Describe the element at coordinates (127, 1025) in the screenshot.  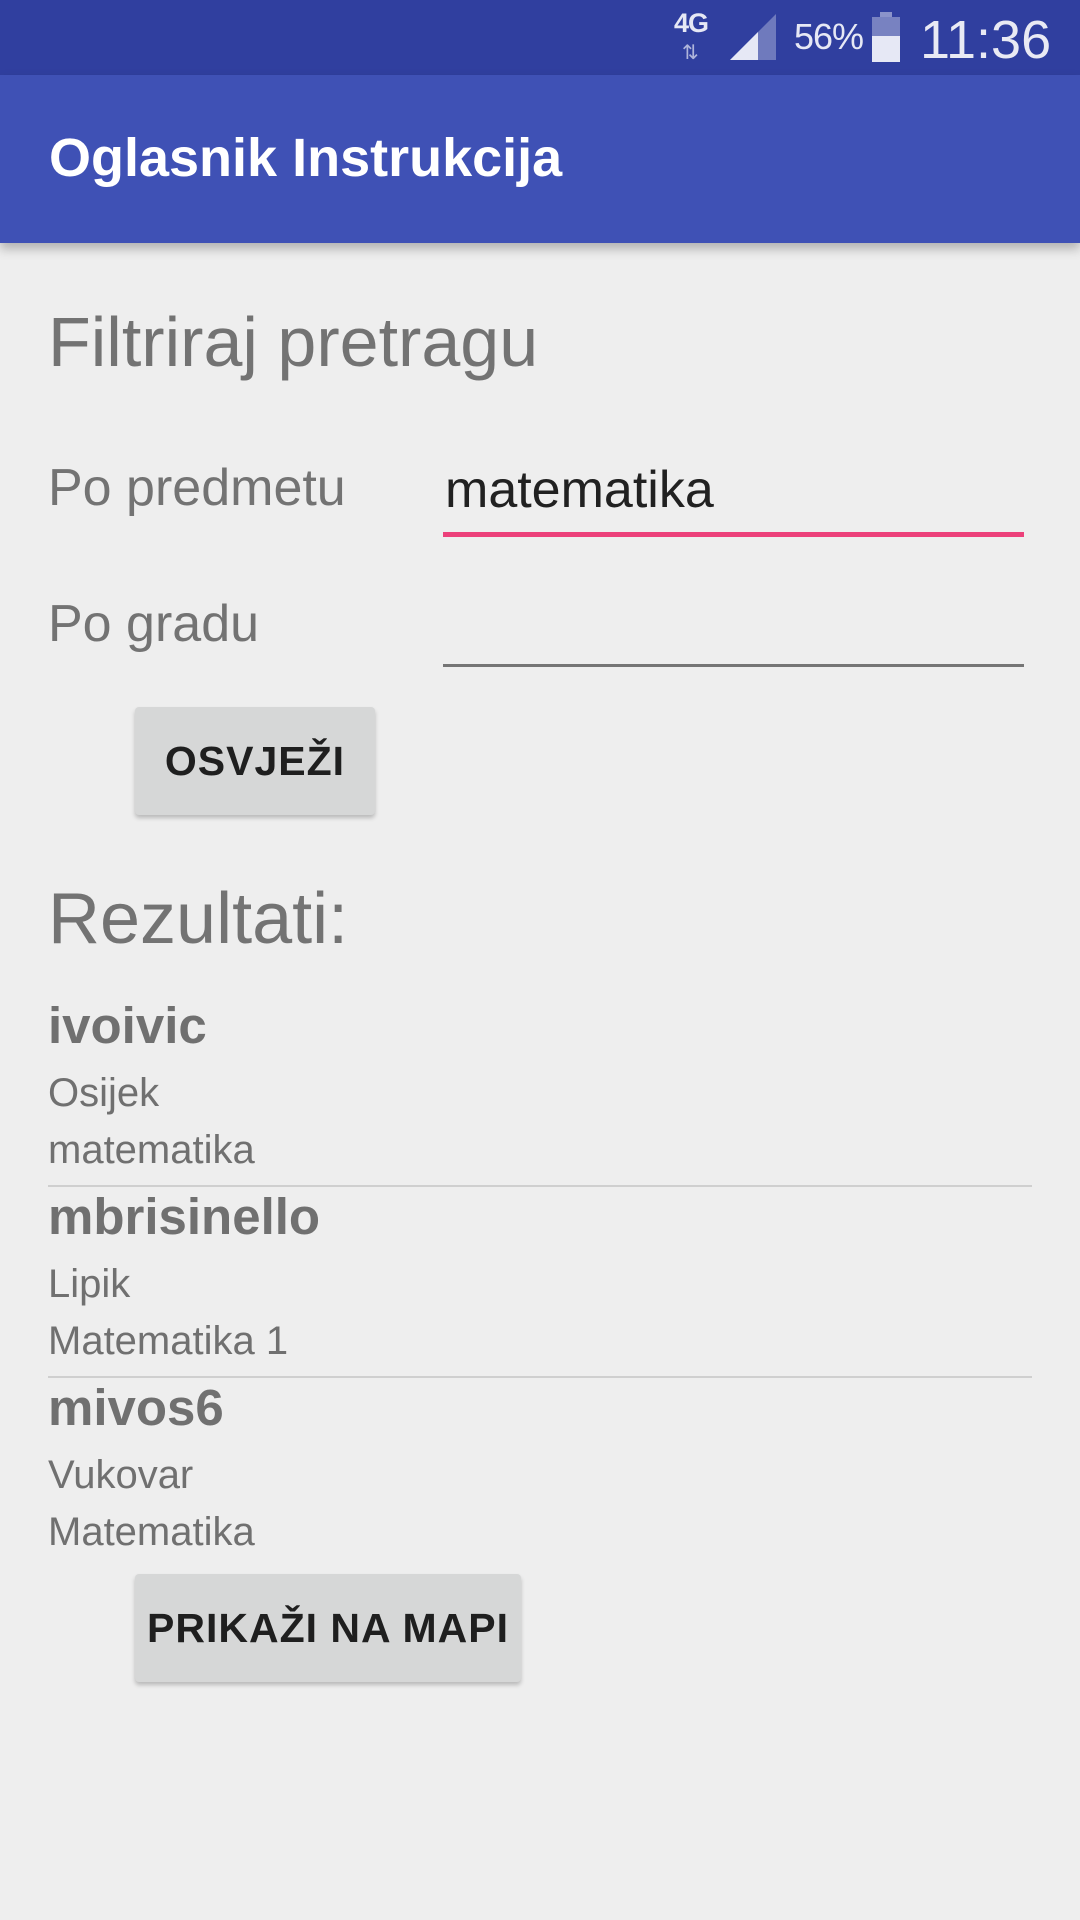
I see `result-username: ivoivic` at that location.